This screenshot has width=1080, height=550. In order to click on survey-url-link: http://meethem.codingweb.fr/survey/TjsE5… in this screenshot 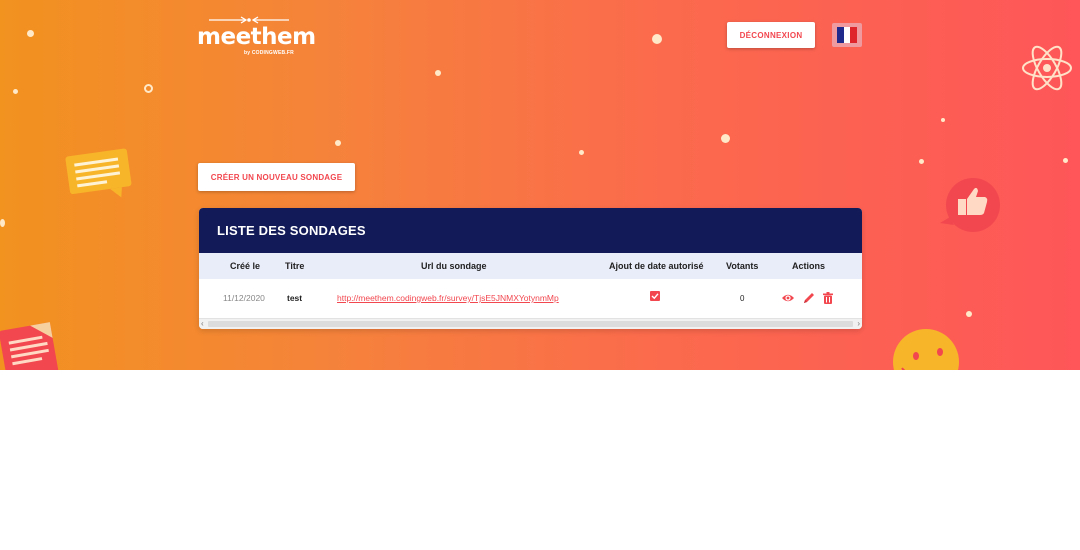, I will do `click(448, 298)`.